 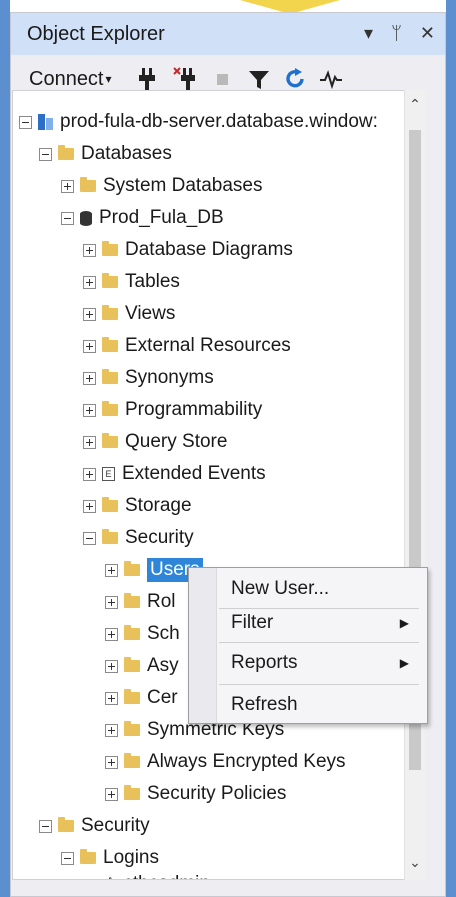 I want to click on node-label: Programmability, so click(x=194, y=409).